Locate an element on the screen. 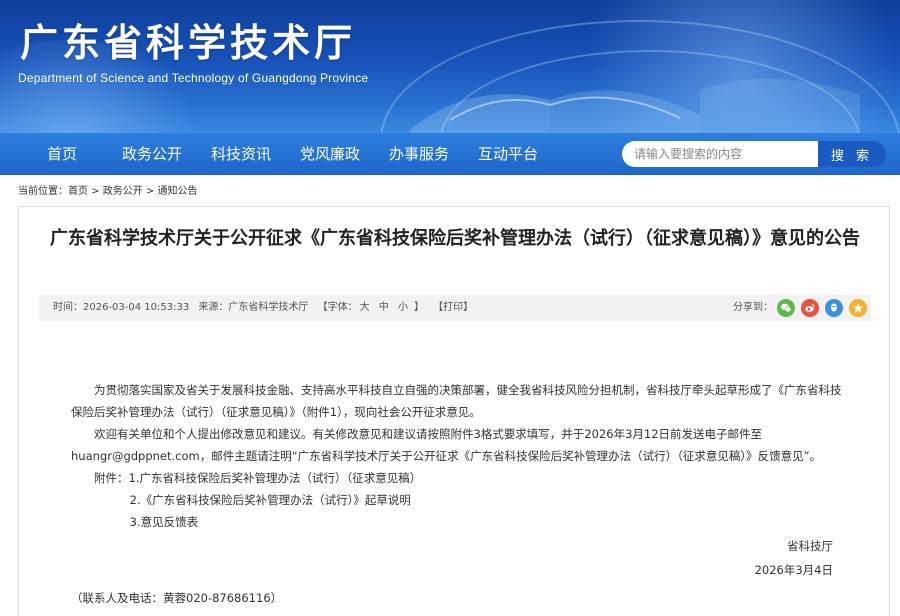  attachment-row: 2.《广东省科技保险后奖补管理办法（试行）》起草说明 is located at coordinates (461, 500).